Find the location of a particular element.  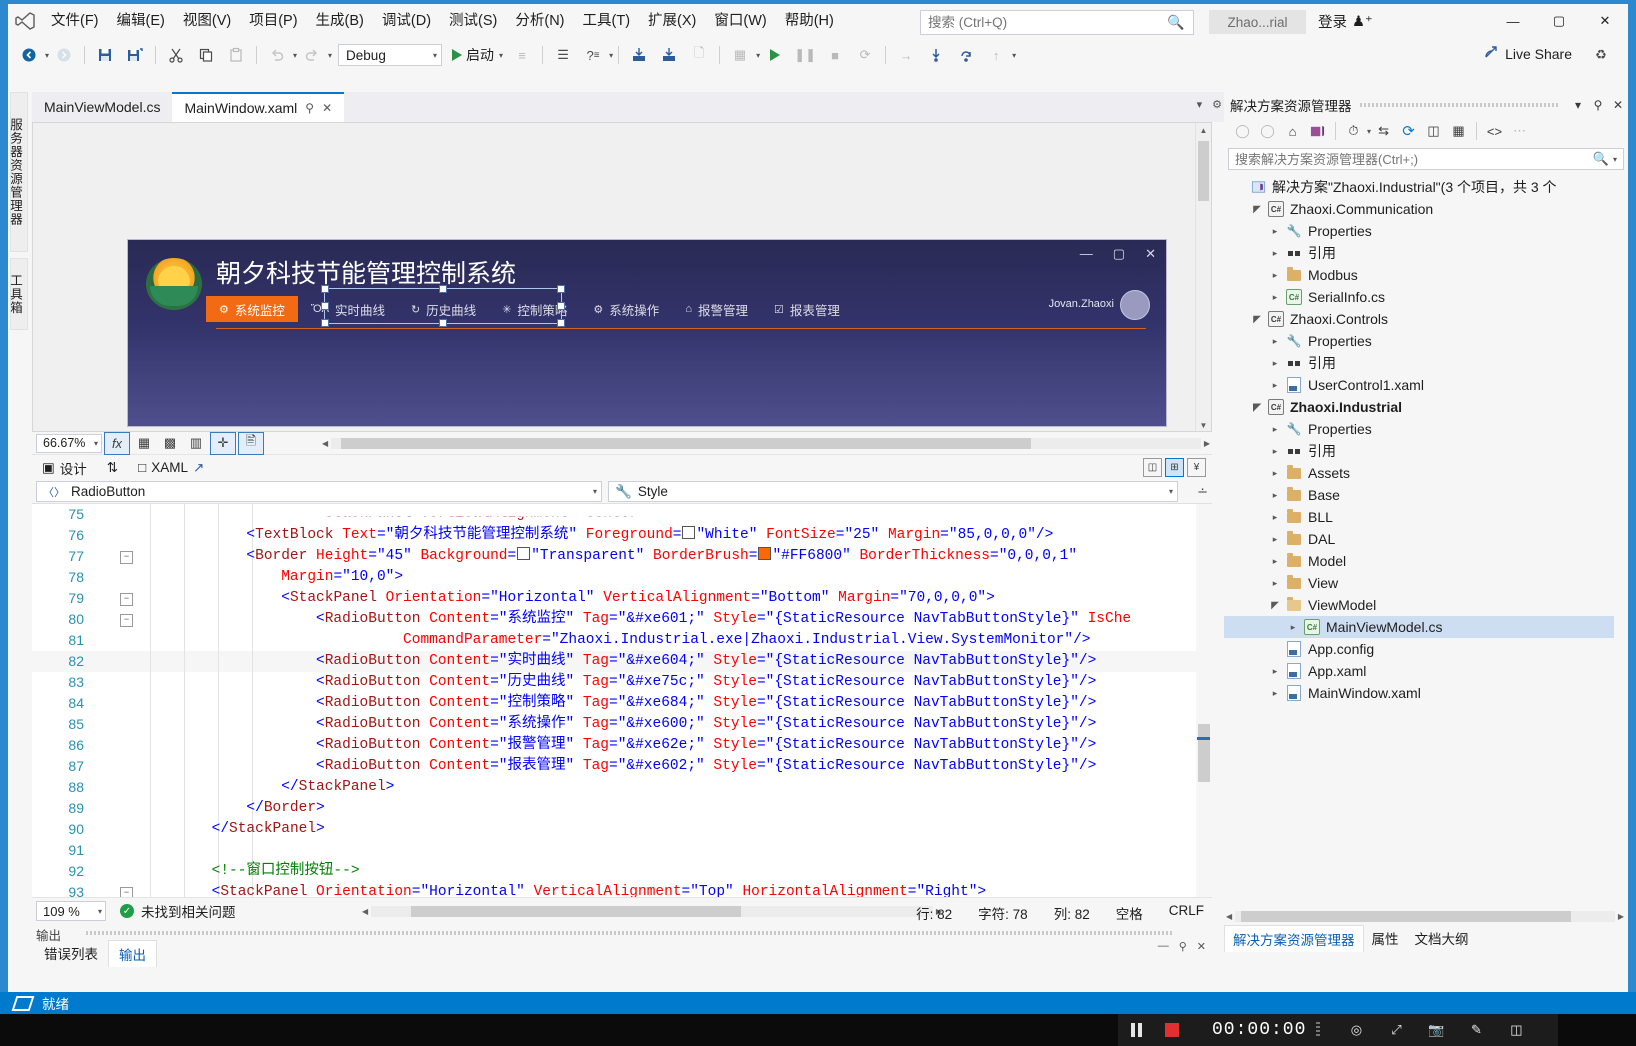

stop-recording-button is located at coordinates (1172, 1030).